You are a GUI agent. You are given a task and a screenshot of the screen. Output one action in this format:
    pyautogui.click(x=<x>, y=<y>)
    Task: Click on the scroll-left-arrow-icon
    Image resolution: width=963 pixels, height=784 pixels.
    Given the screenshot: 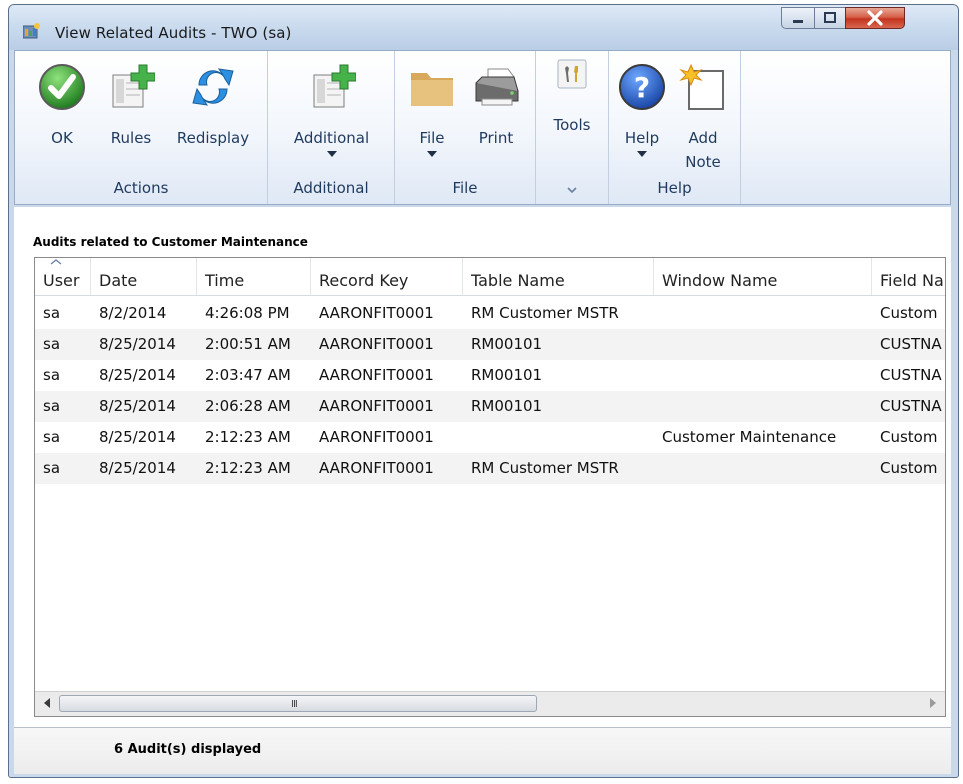 What is the action you would take?
    pyautogui.click(x=47, y=703)
    